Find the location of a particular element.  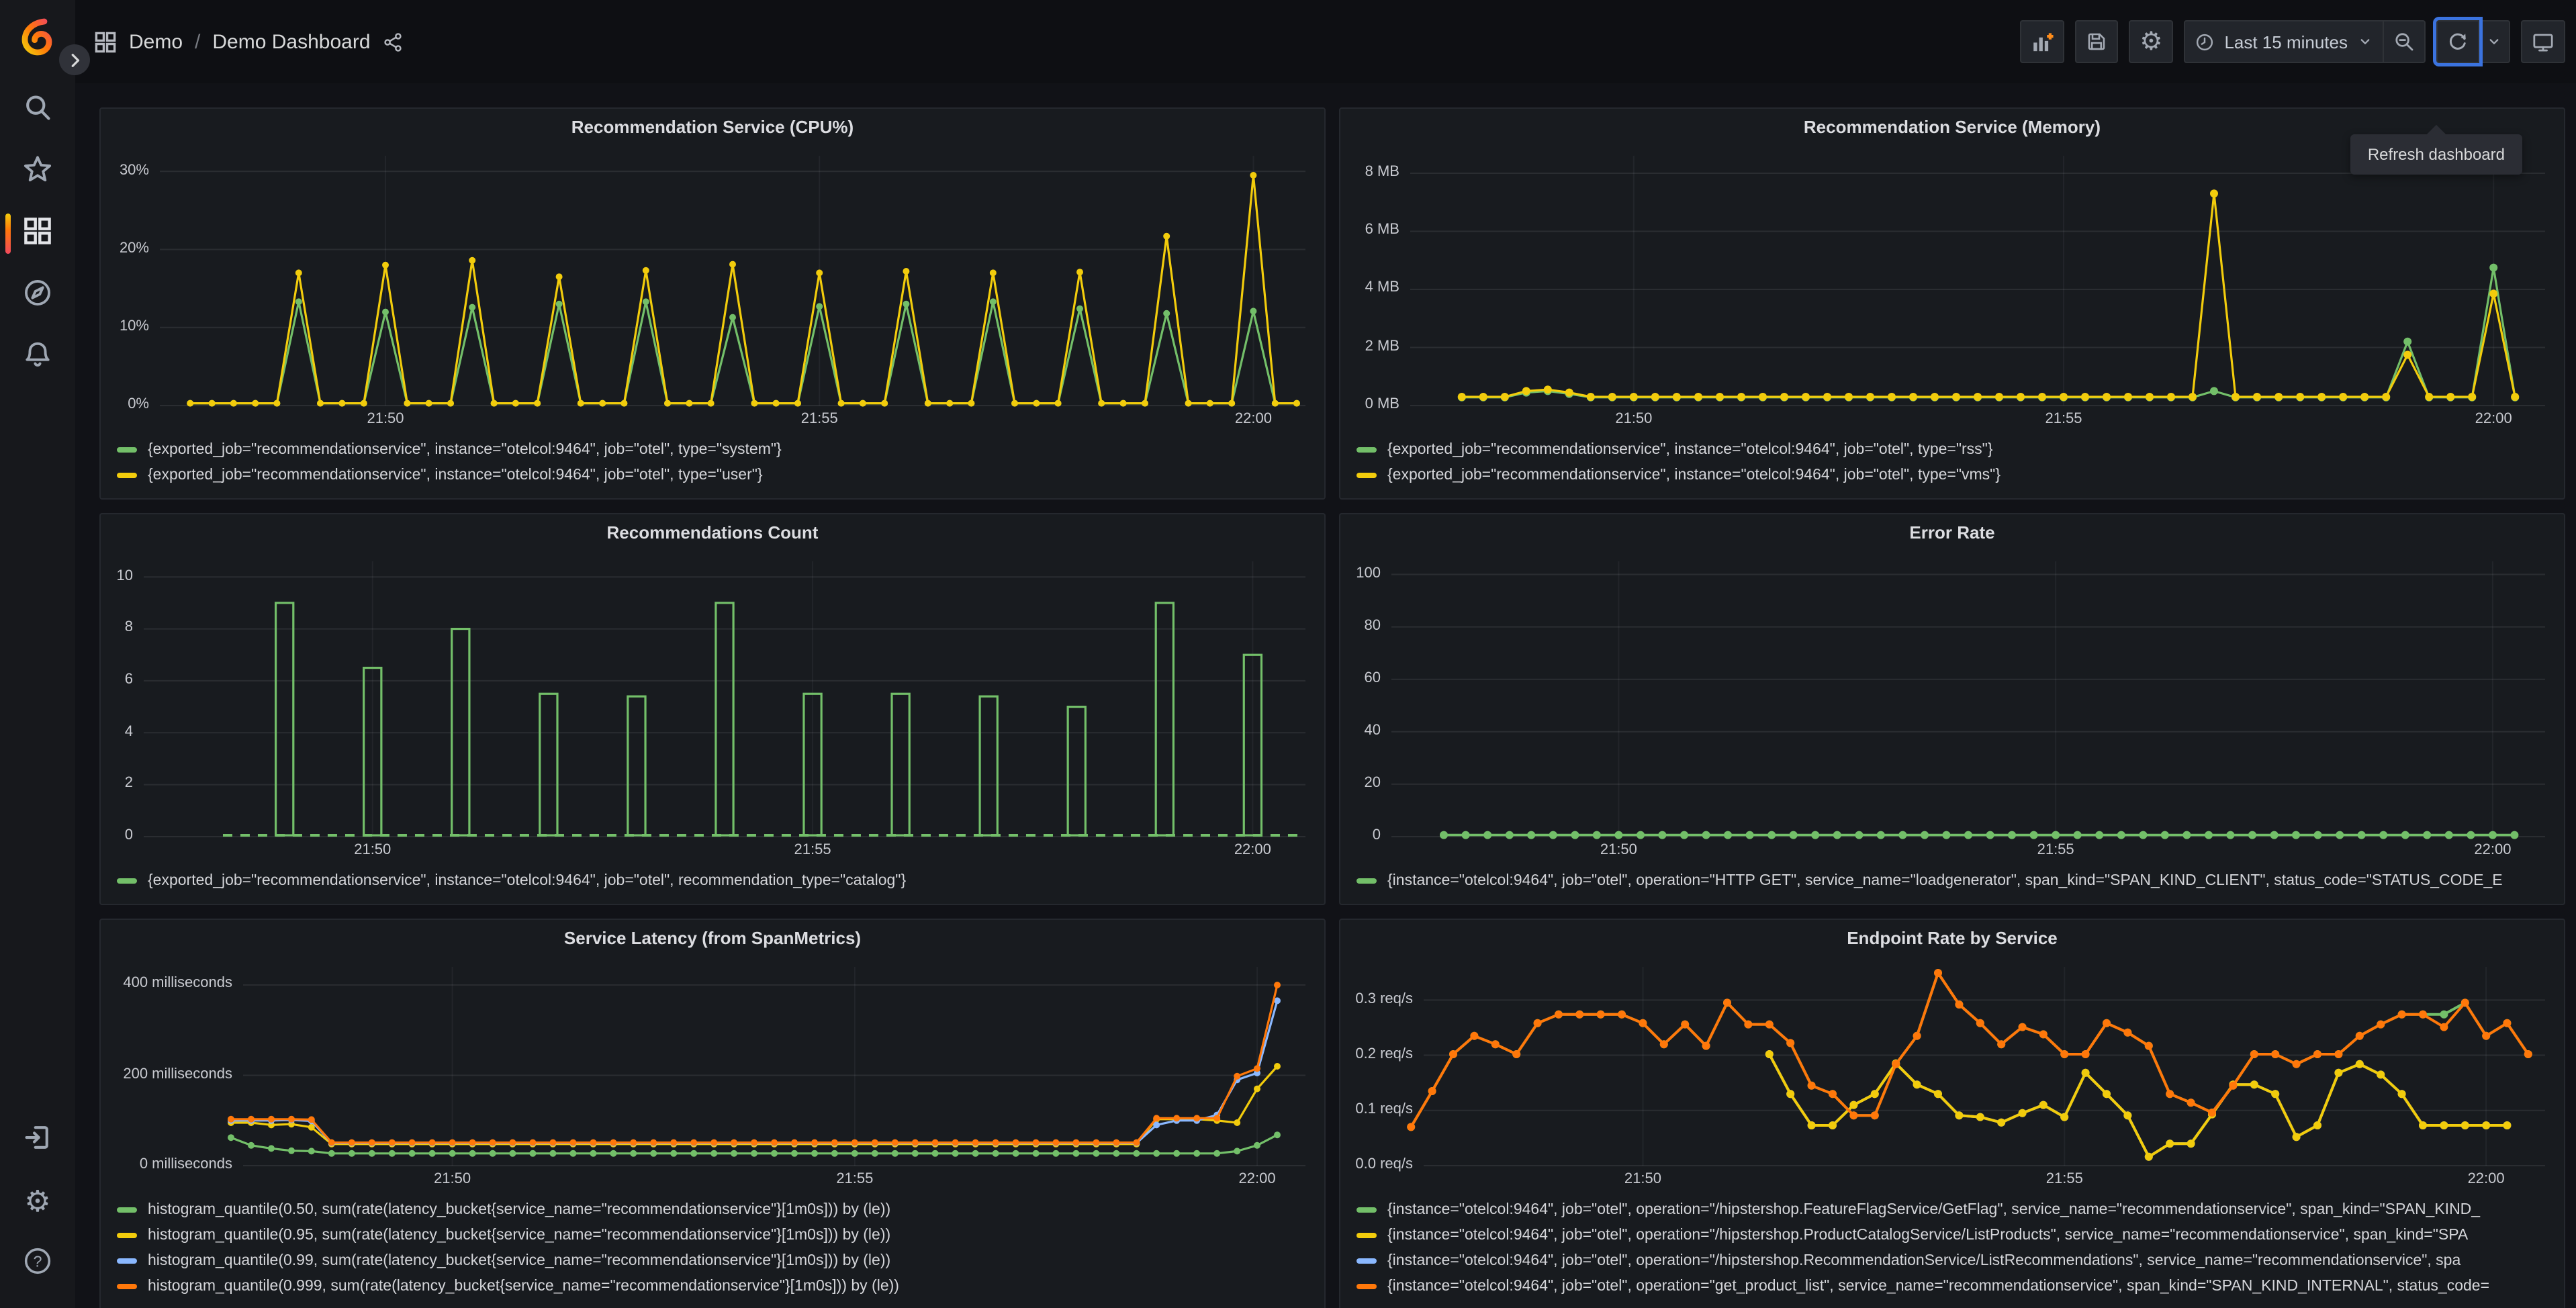

sidebar-item-search is located at coordinates (37, 110).